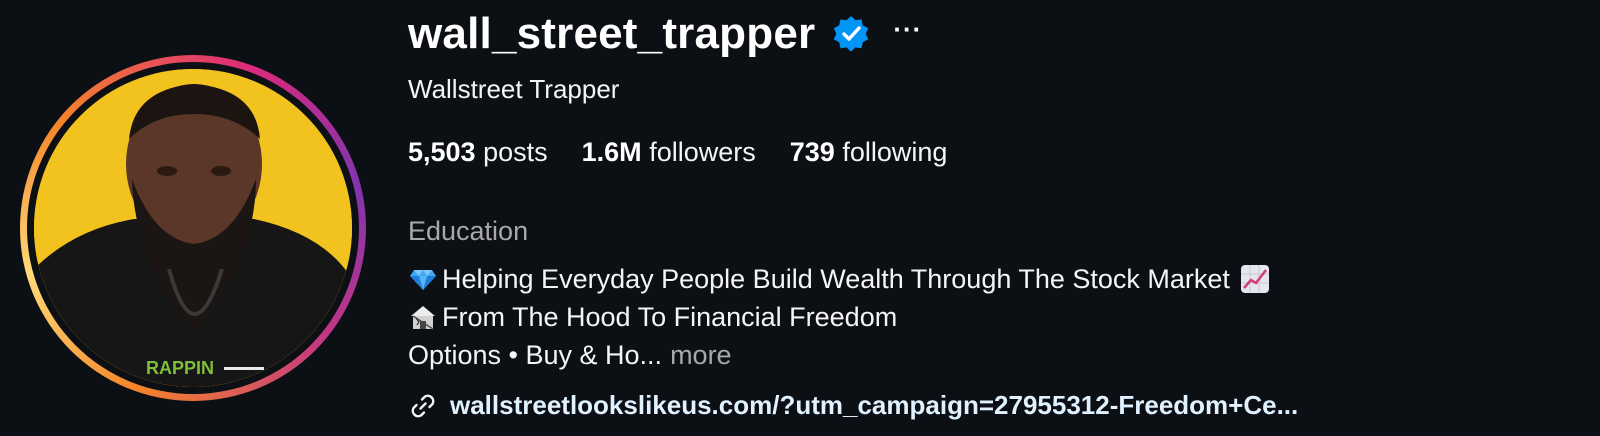 The height and width of the screenshot is (436, 1600). What do you see at coordinates (180, 368) in the screenshot?
I see `avatar-text: RAPPIN` at bounding box center [180, 368].